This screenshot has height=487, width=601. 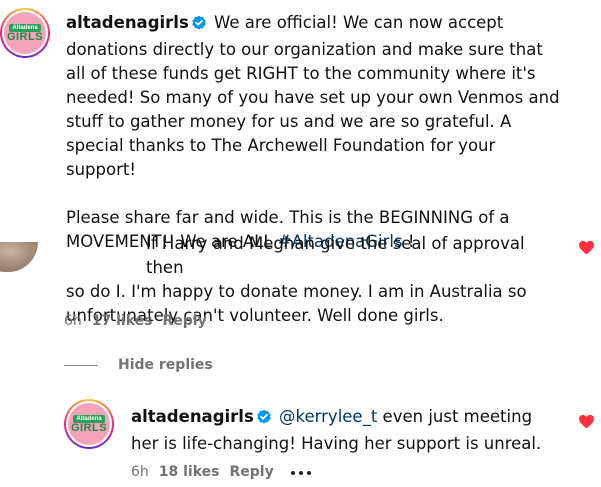 What do you see at coordinates (252, 472) in the screenshot?
I see `reply-reply-button: Reply` at bounding box center [252, 472].